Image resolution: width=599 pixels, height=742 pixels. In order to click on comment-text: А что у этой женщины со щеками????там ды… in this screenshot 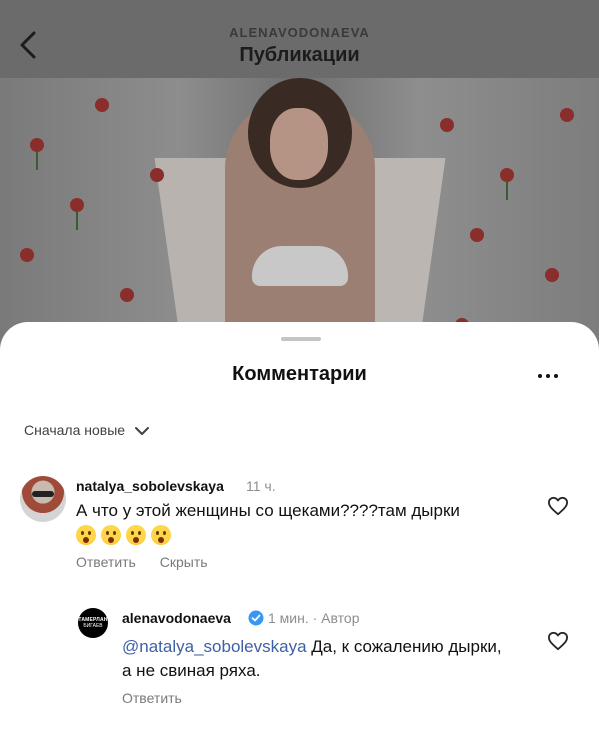, I will do `click(268, 510)`.